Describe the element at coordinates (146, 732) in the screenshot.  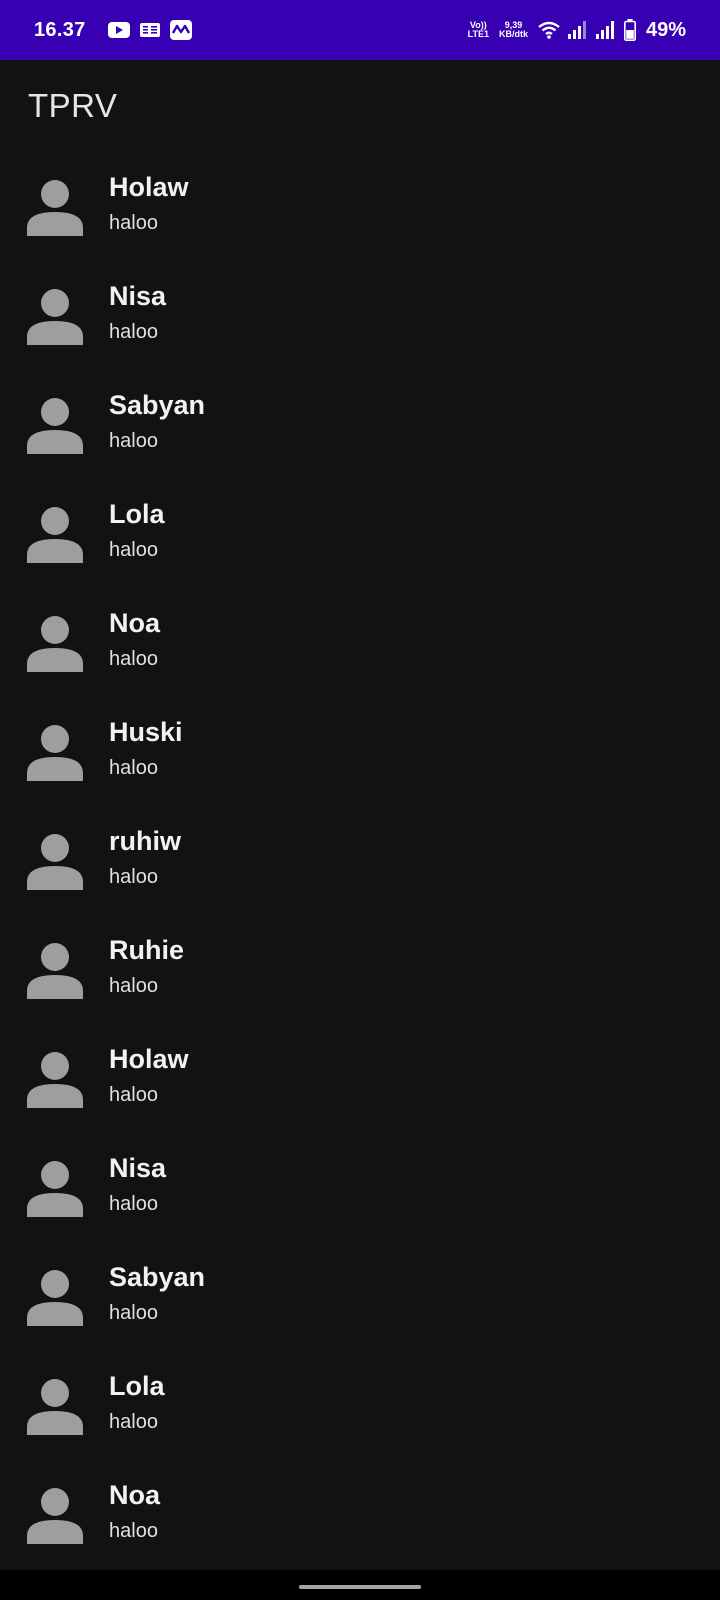
I see `contact-name: Huski` at that location.